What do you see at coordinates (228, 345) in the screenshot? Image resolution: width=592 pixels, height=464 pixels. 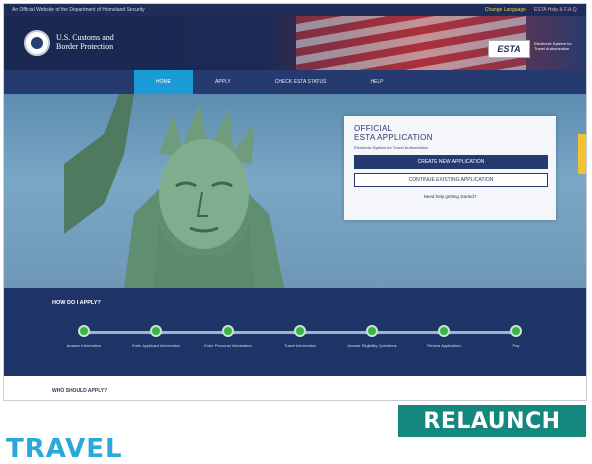 I see `step-label: Enter Personal Information` at bounding box center [228, 345].